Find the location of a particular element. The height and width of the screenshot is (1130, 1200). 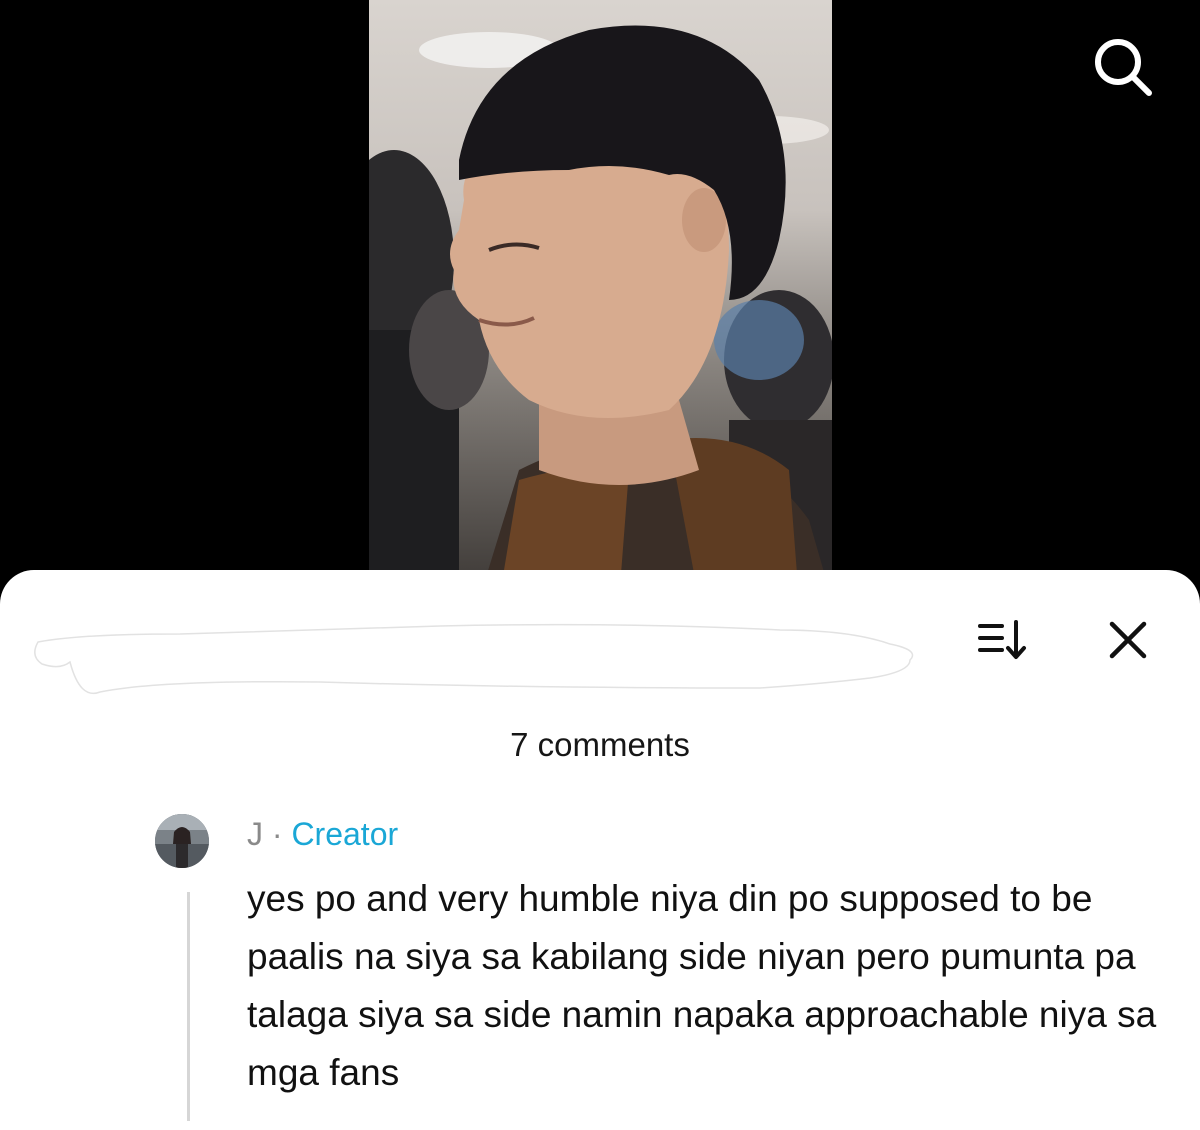

redacted-title is located at coordinates (474, 659).